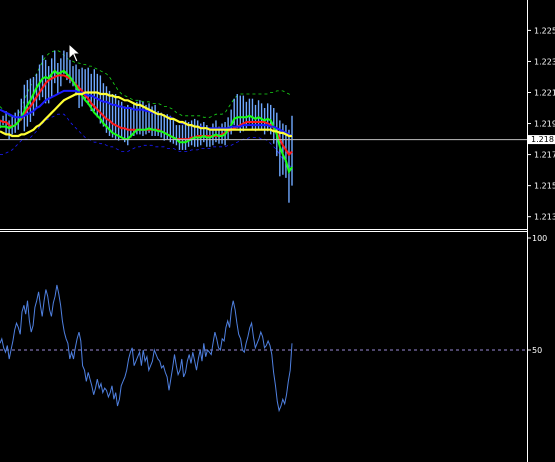  I want to click on oscillator-tick-label: 100, so click(539, 238).